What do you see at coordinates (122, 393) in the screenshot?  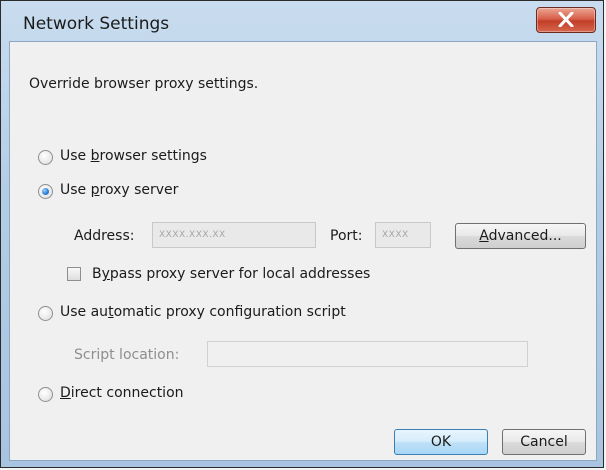 I see `label-direct-connection: Direct connection` at bounding box center [122, 393].